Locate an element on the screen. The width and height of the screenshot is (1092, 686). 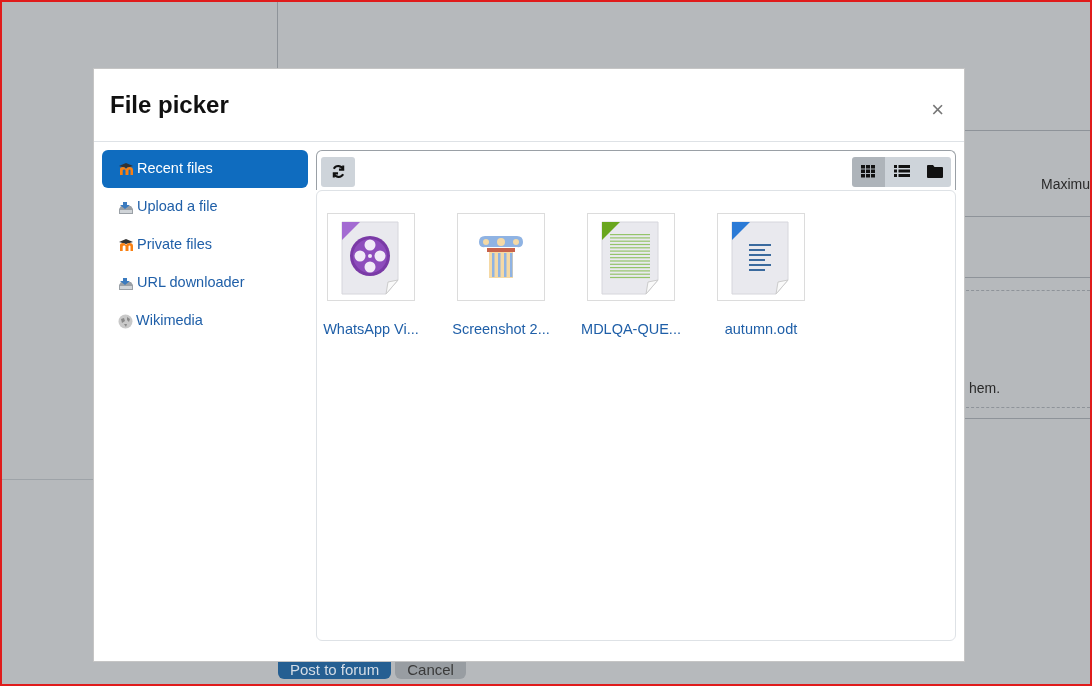
refresh-icon is located at coordinates (338, 171).